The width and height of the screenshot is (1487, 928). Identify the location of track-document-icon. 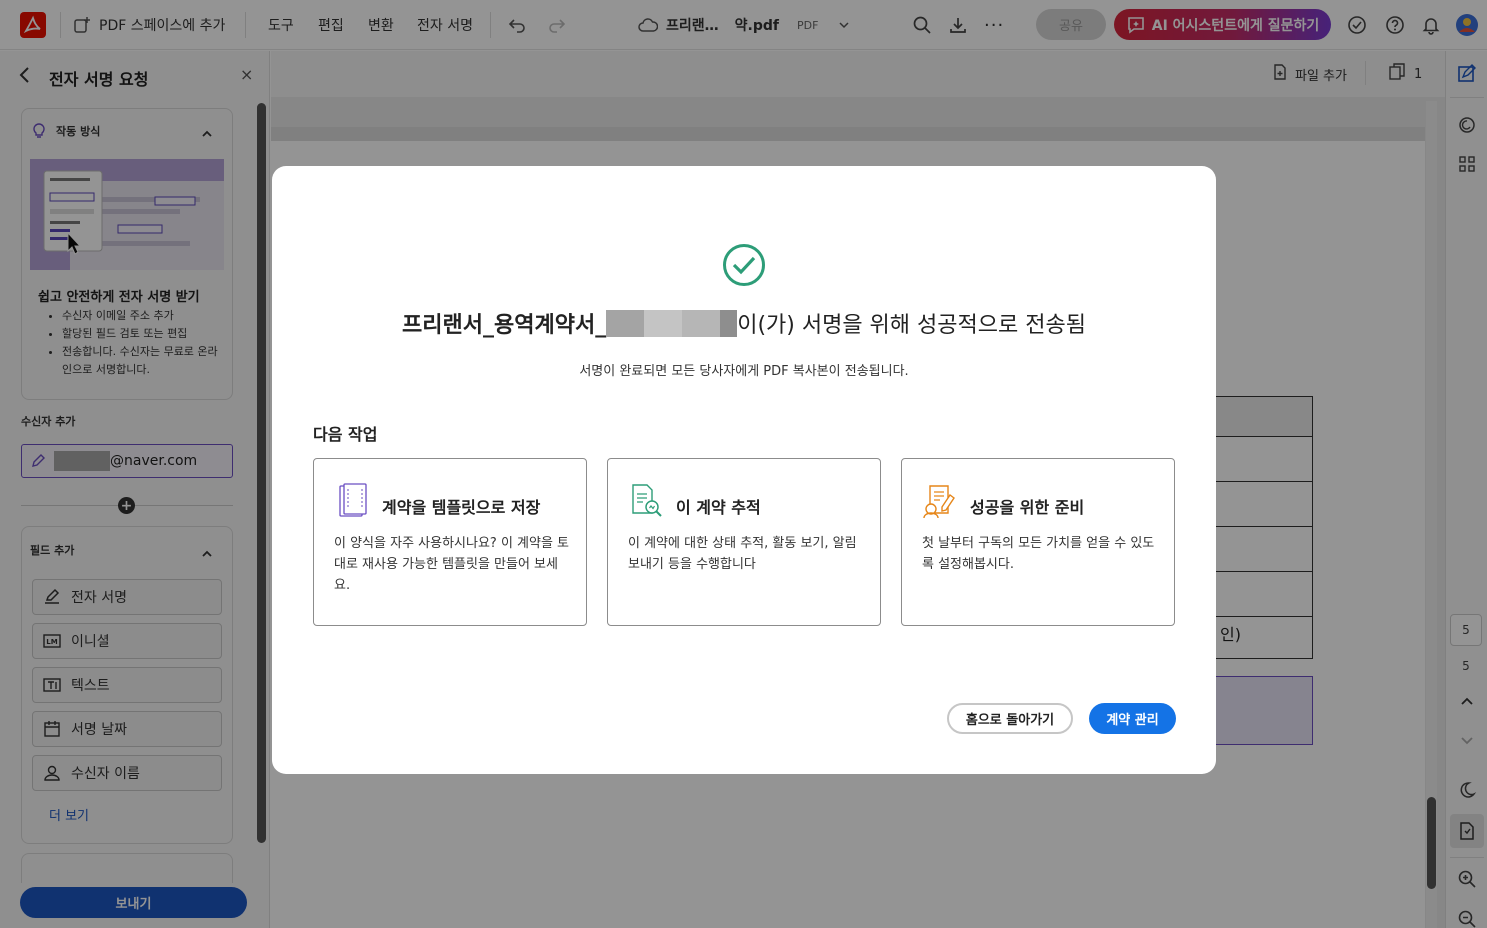
(648, 503).